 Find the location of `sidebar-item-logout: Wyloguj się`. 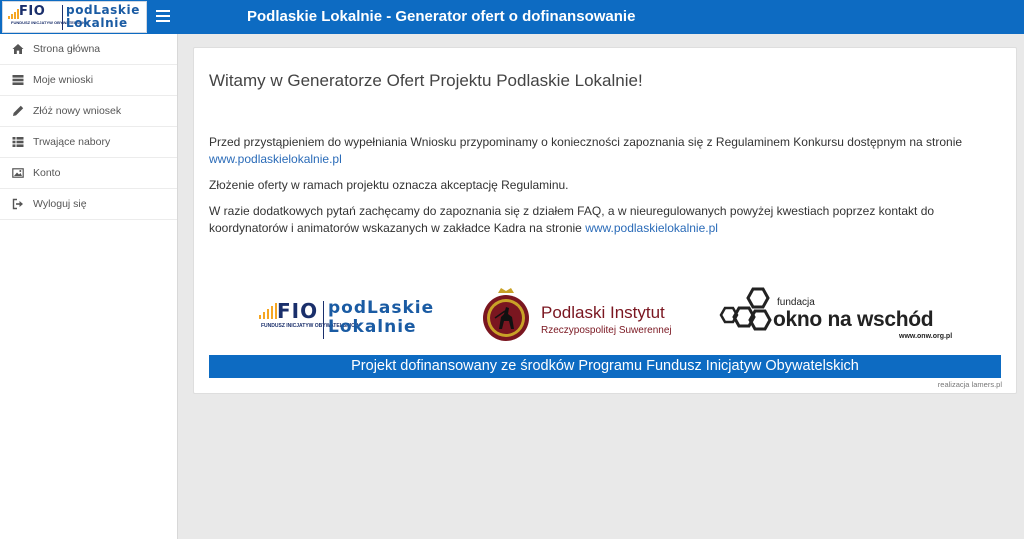

sidebar-item-logout: Wyloguj się is located at coordinates (88, 204).